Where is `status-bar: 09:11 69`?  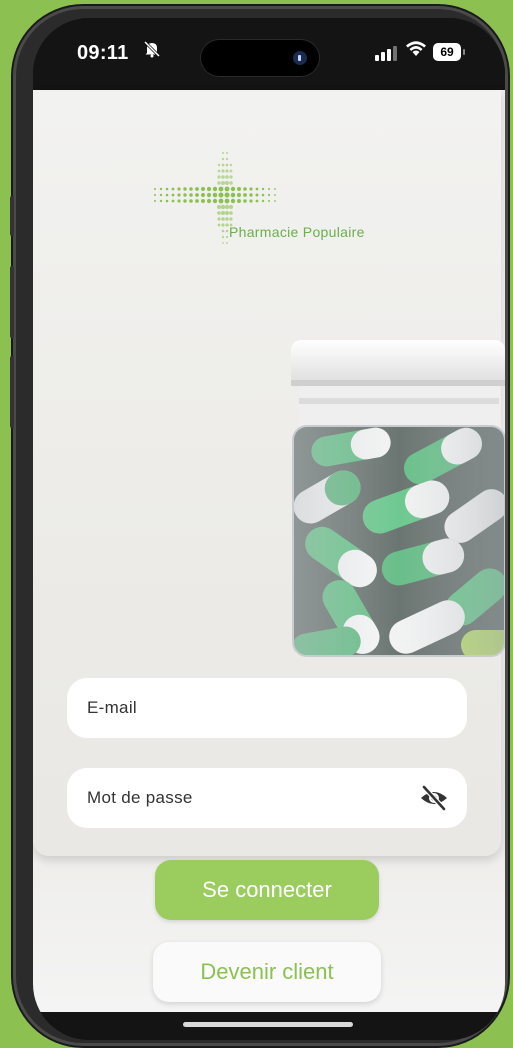
status-bar: 09:11 69 is located at coordinates (269, 54).